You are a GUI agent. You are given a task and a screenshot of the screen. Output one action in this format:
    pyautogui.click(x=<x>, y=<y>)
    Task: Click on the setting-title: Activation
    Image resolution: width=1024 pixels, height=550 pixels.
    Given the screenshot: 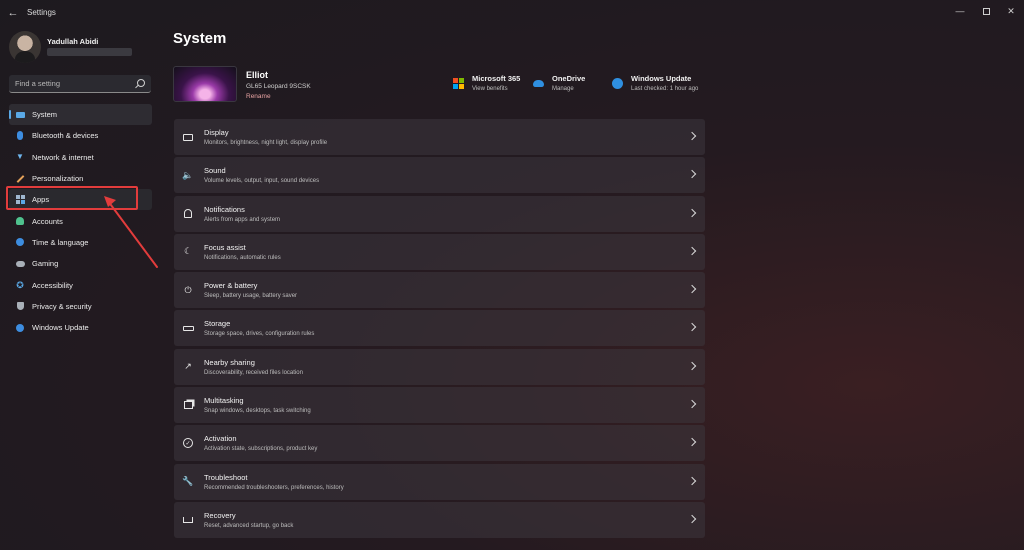 What is the action you would take?
    pyautogui.click(x=220, y=439)
    